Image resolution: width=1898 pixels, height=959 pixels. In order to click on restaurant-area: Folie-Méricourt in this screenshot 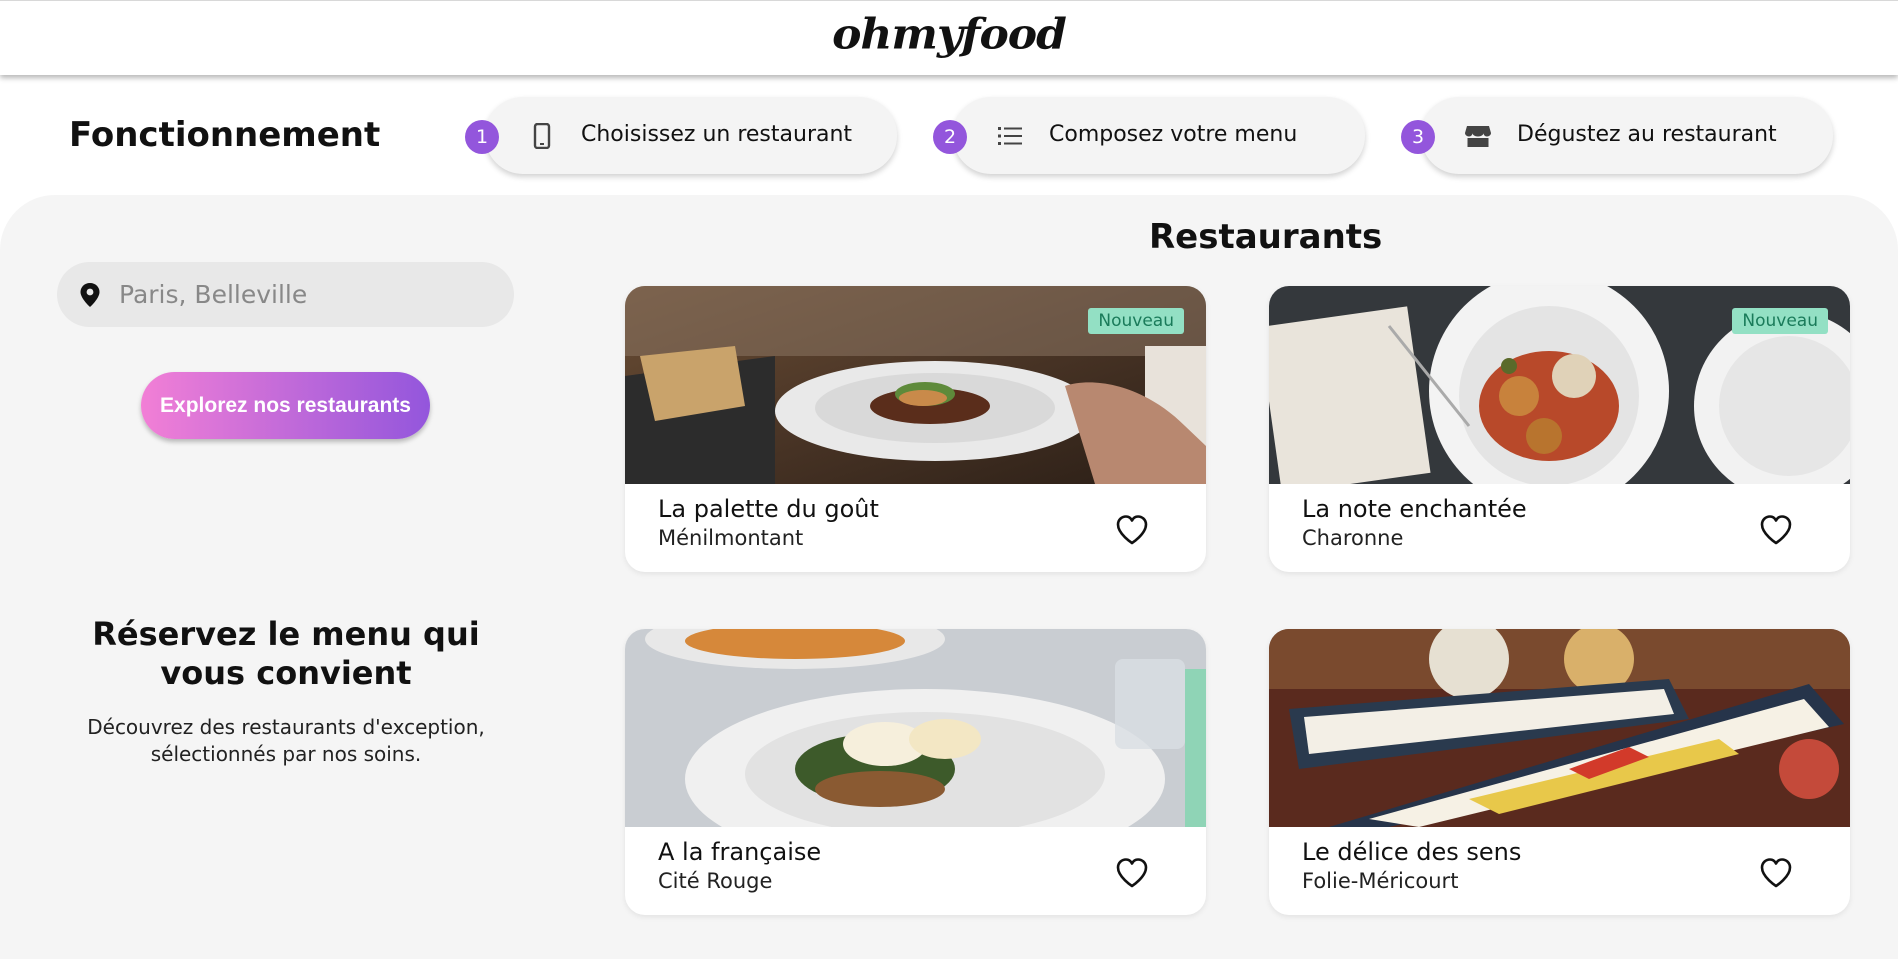, I will do `click(1380, 881)`.